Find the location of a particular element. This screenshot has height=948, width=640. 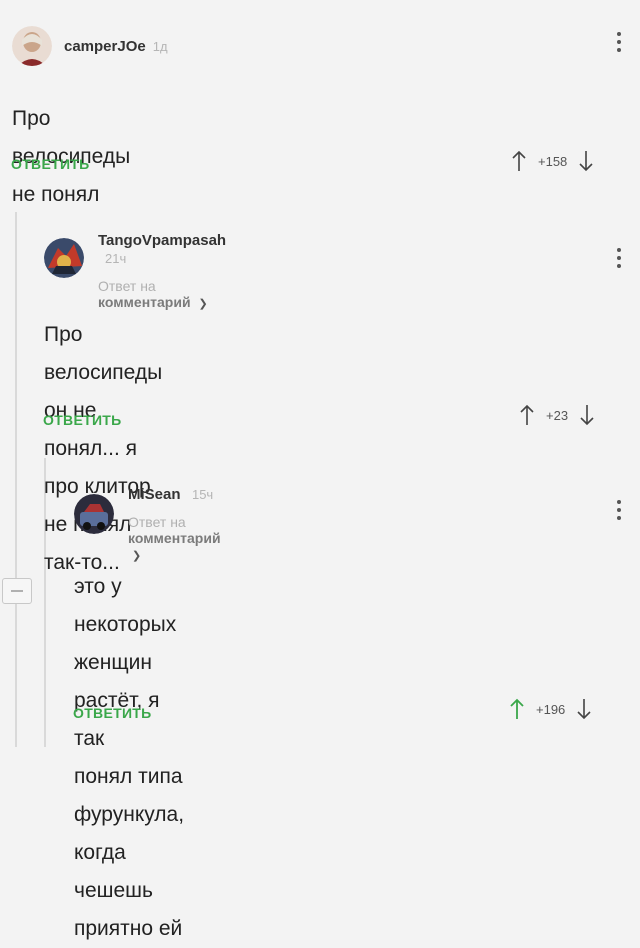

username: TangoVpampasah is located at coordinates (162, 240).